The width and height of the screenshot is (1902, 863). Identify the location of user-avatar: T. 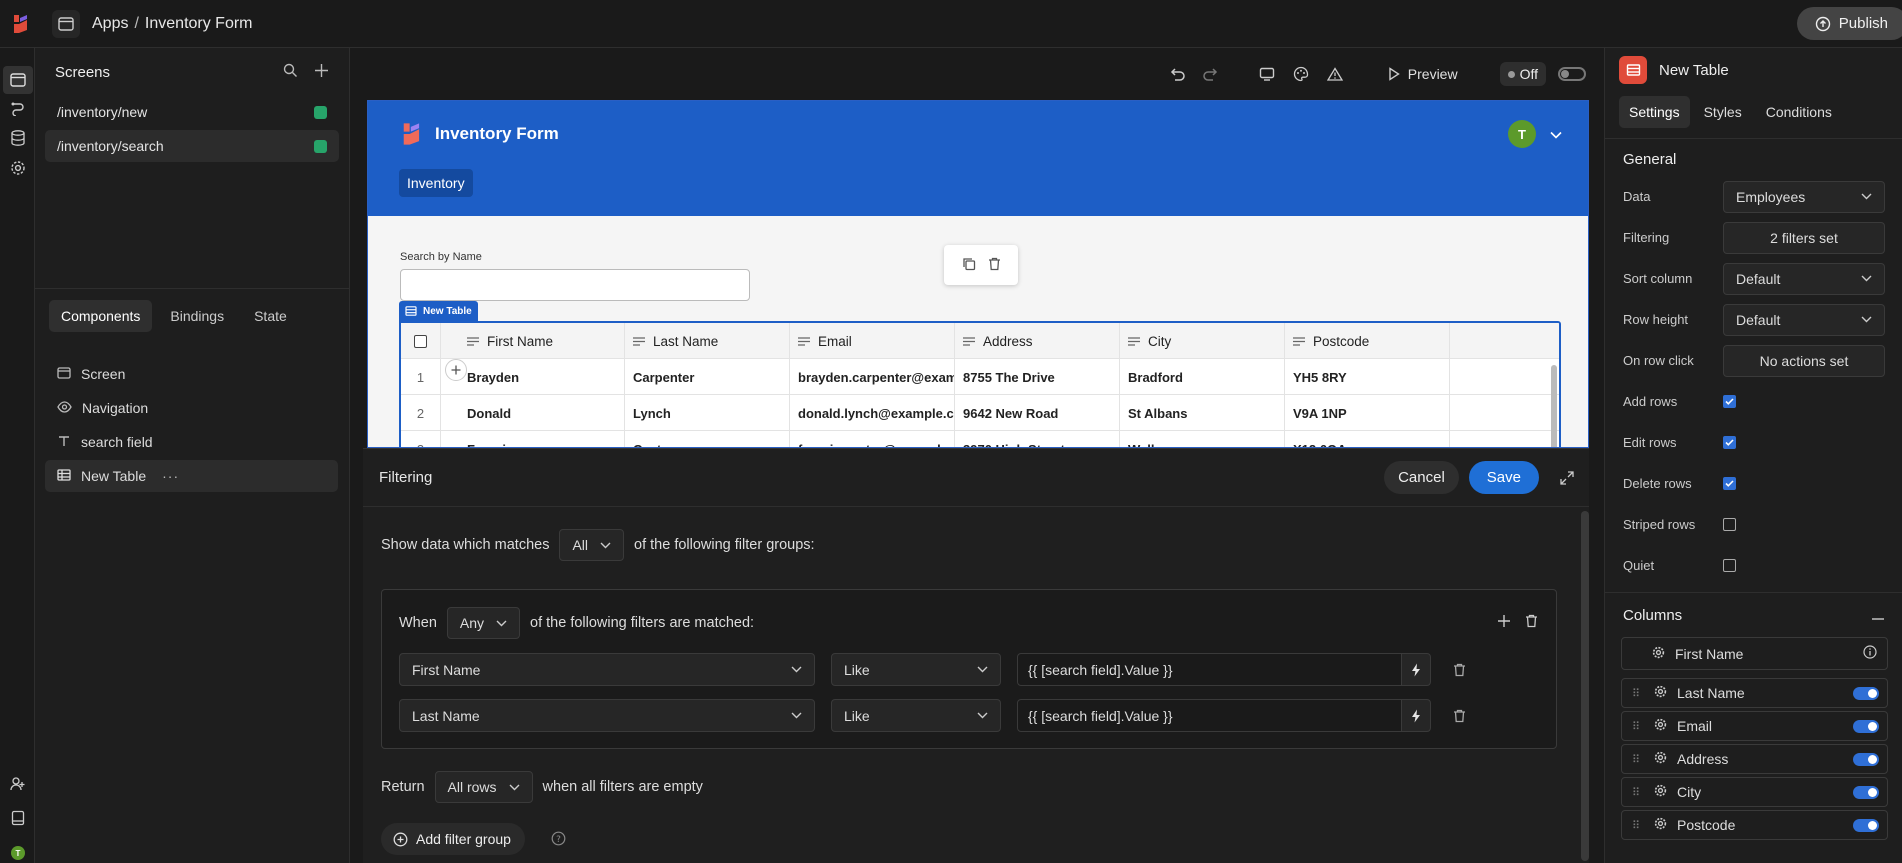
(18, 853).